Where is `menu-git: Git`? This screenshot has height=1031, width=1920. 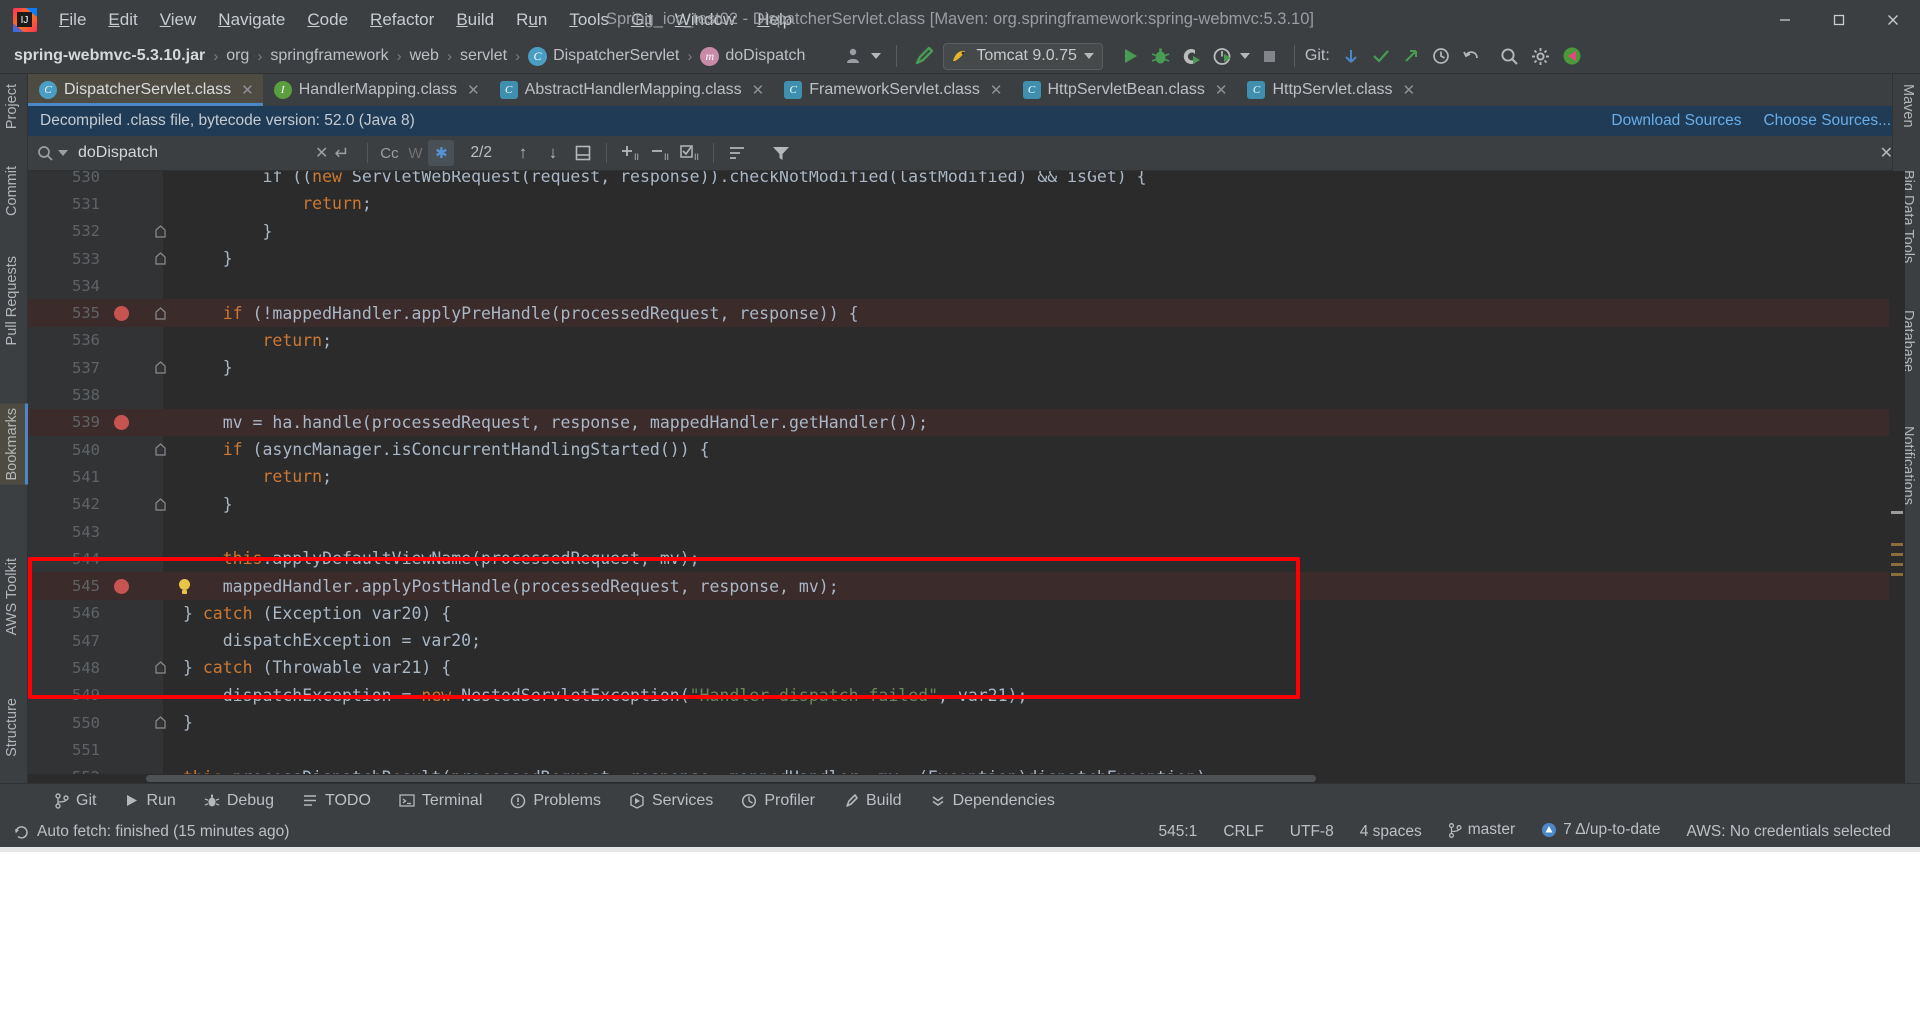
menu-git: Git is located at coordinates (642, 20).